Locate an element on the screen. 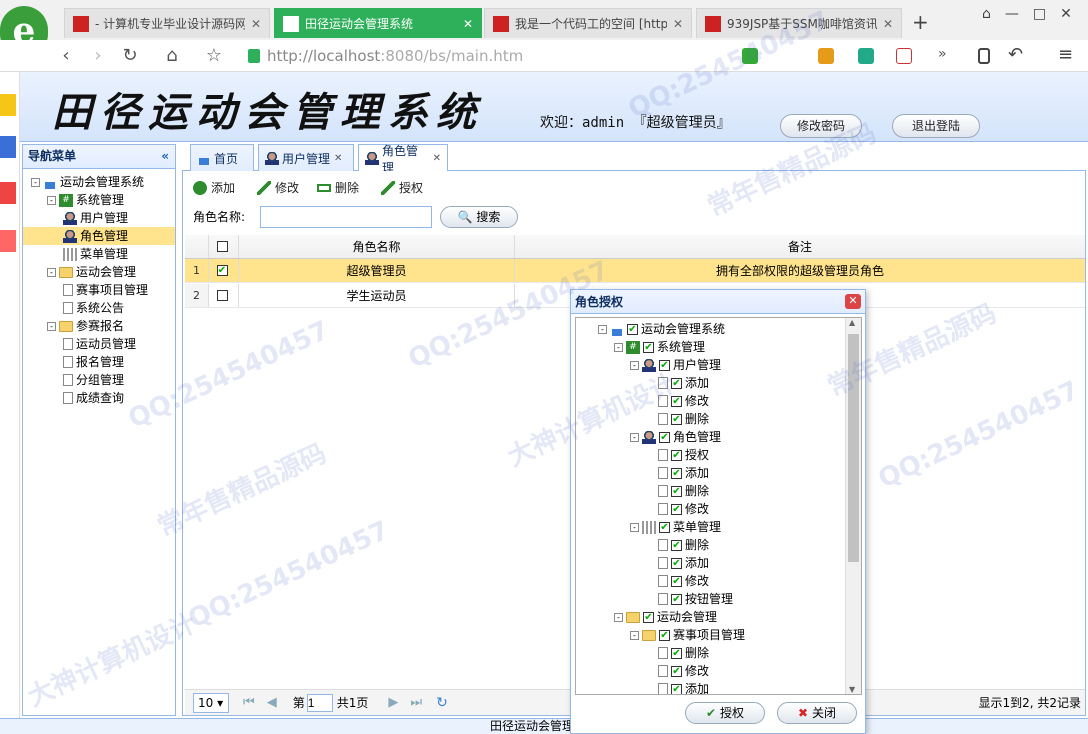  first-page-icon: ⏮ is located at coordinates (249, 702).